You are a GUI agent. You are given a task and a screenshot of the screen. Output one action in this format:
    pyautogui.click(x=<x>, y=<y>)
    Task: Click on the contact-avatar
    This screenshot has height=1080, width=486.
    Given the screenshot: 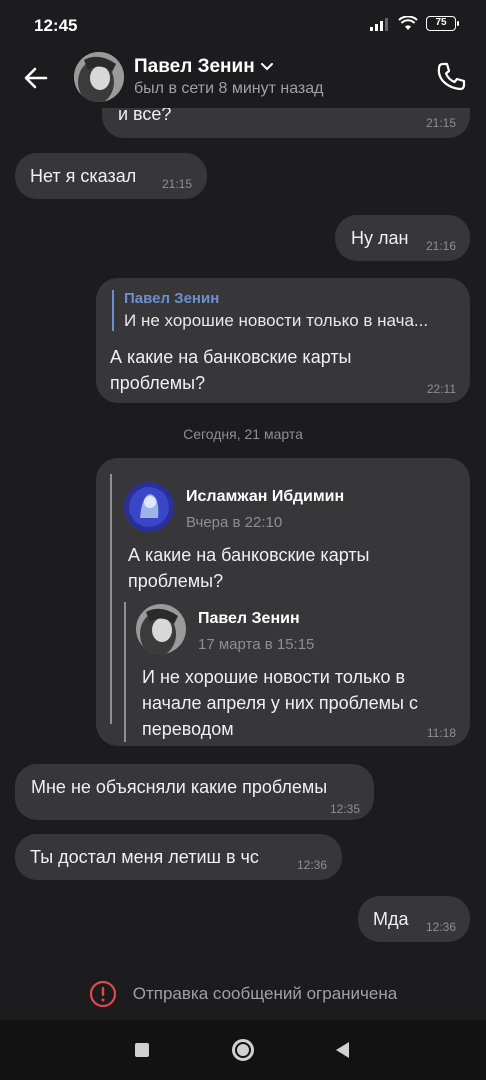 What is the action you would take?
    pyautogui.click(x=99, y=77)
    